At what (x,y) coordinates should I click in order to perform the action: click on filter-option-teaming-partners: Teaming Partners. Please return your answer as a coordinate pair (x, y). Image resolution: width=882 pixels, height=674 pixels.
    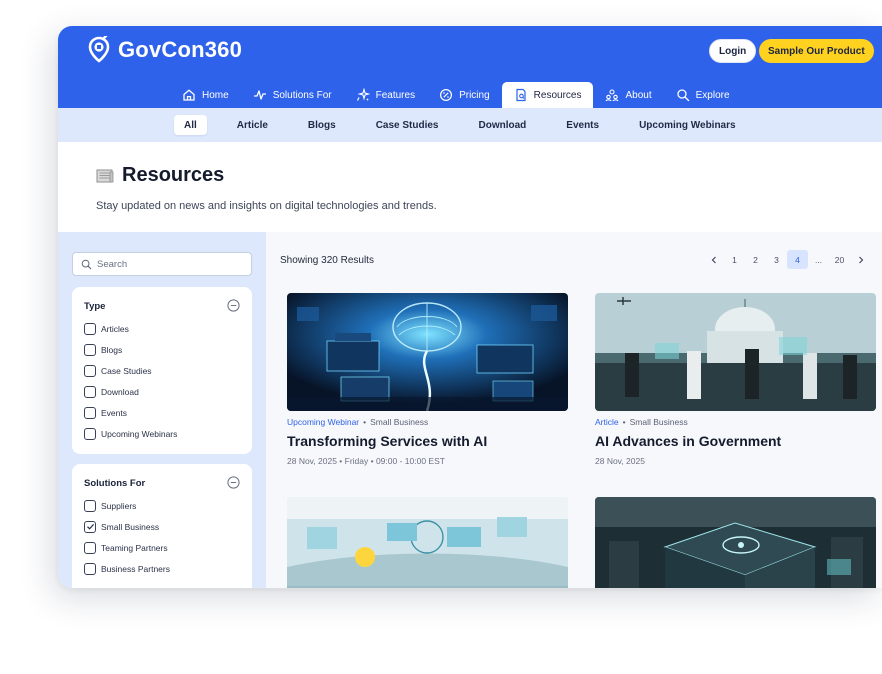
    Looking at the image, I should click on (162, 547).